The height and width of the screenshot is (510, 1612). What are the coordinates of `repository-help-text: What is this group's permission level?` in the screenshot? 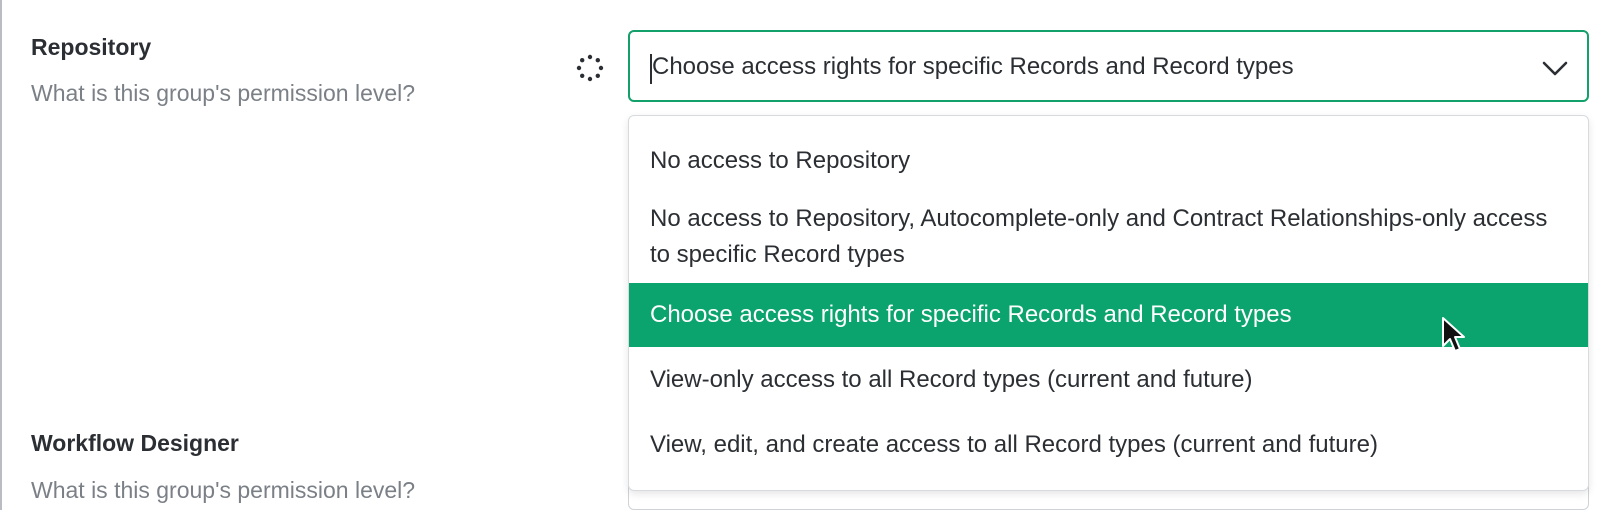 It's located at (223, 93).